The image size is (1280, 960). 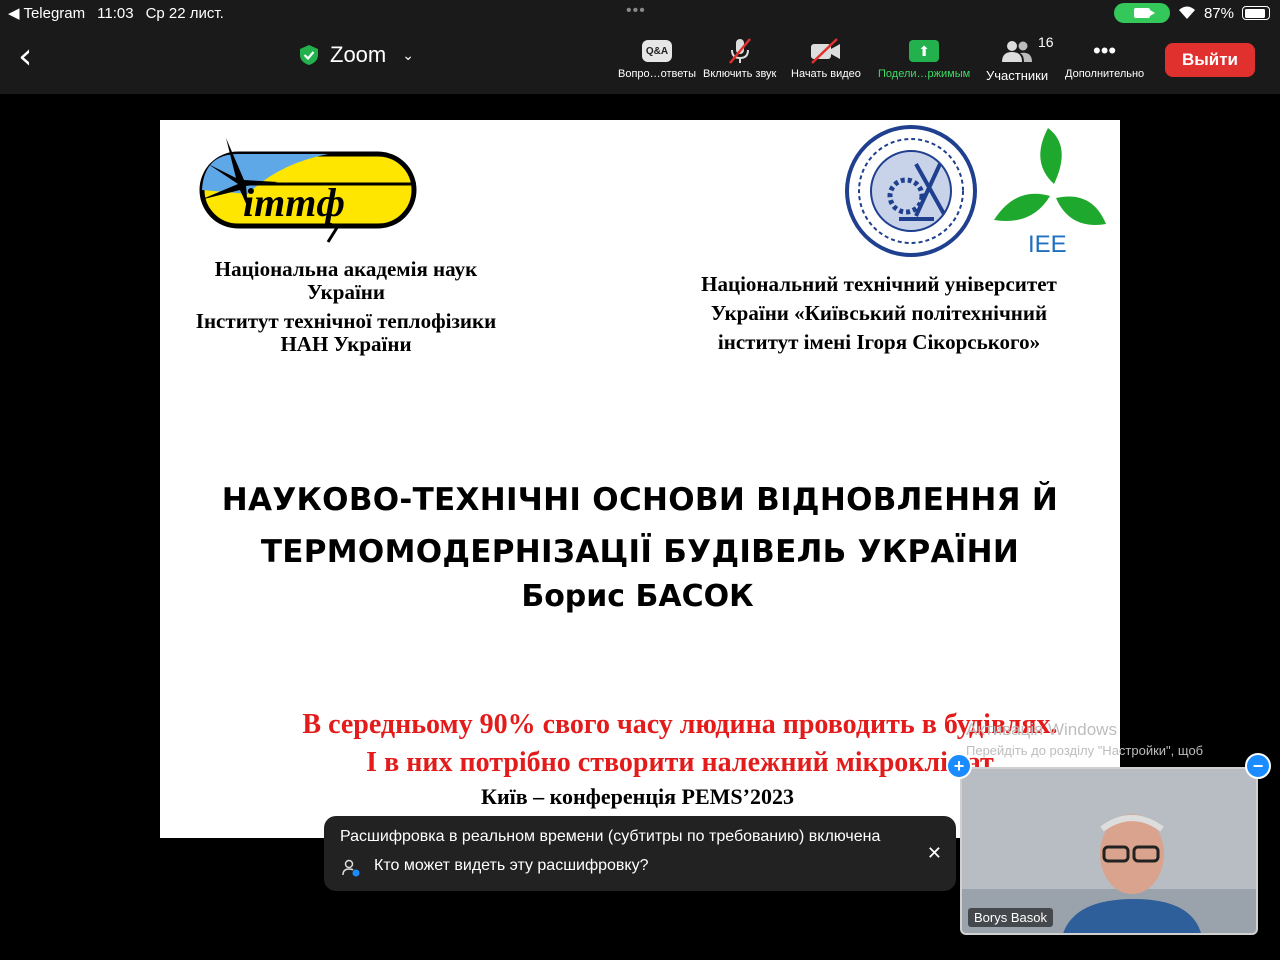 I want to click on minimize-video-button: −, so click(x=1258, y=766).